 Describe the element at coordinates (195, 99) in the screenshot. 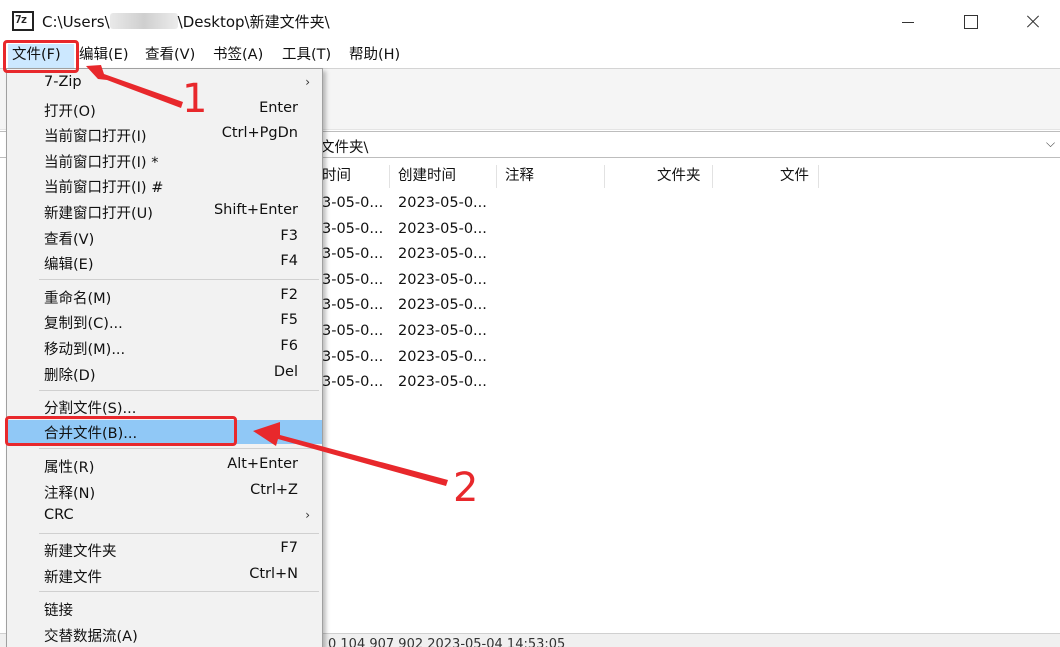

I see `annotation-number-1: 1` at that location.